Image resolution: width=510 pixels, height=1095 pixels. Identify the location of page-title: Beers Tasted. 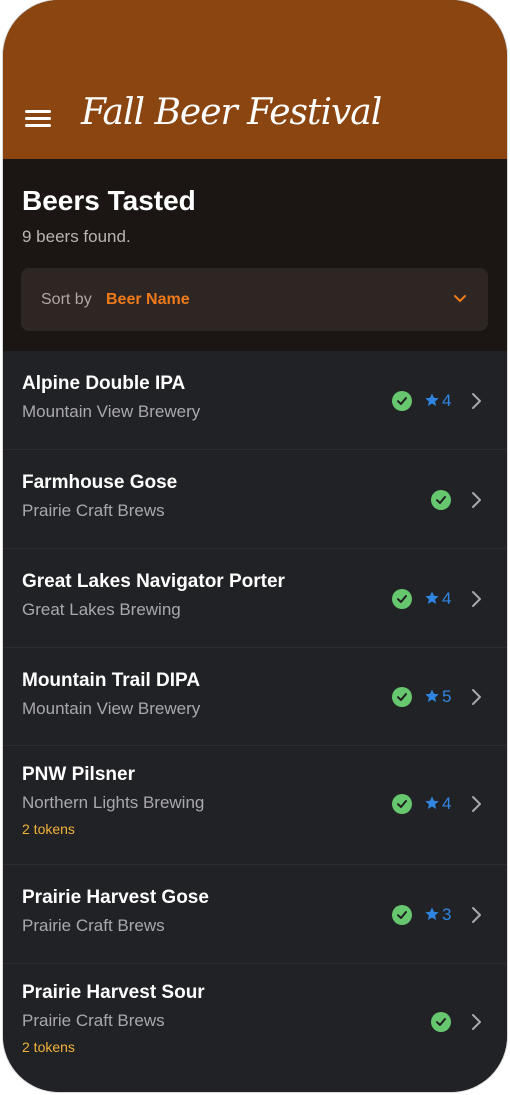
(109, 200).